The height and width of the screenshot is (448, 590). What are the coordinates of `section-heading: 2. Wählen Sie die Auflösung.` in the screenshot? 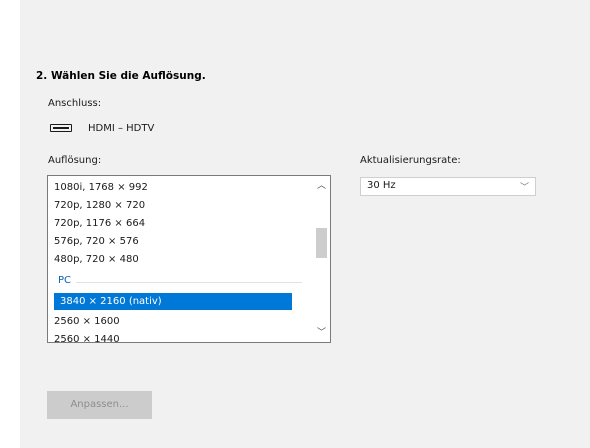 It's located at (121, 76).